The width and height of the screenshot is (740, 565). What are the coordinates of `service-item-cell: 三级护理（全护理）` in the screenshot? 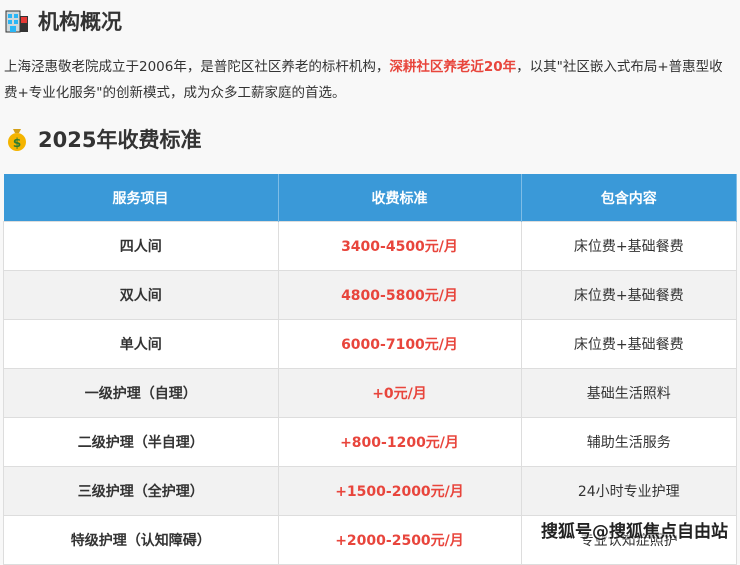 It's located at (141, 491).